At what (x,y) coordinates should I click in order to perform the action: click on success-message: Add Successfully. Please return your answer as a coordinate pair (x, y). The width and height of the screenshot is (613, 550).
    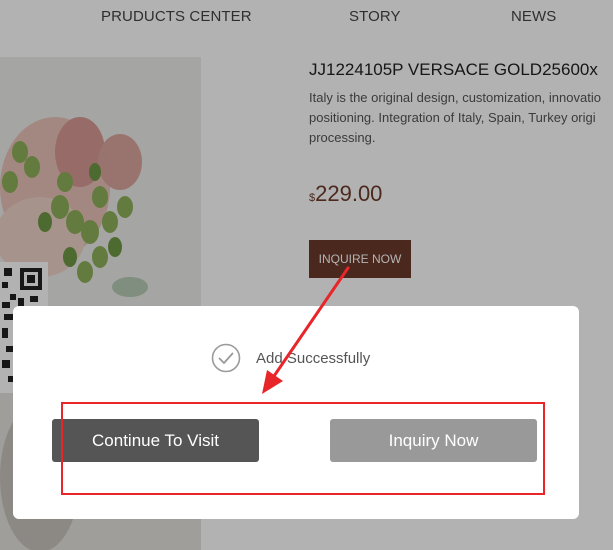
    Looking at the image, I should click on (313, 358).